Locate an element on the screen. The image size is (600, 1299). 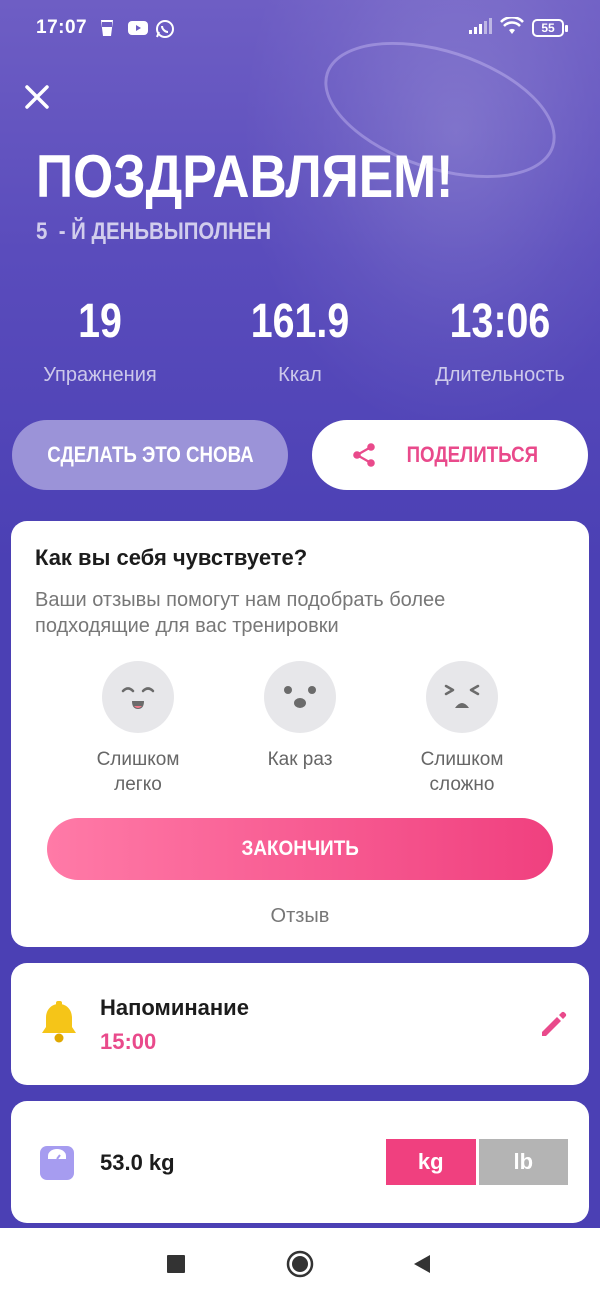
day-number: 5 is located at coordinates (42, 231).